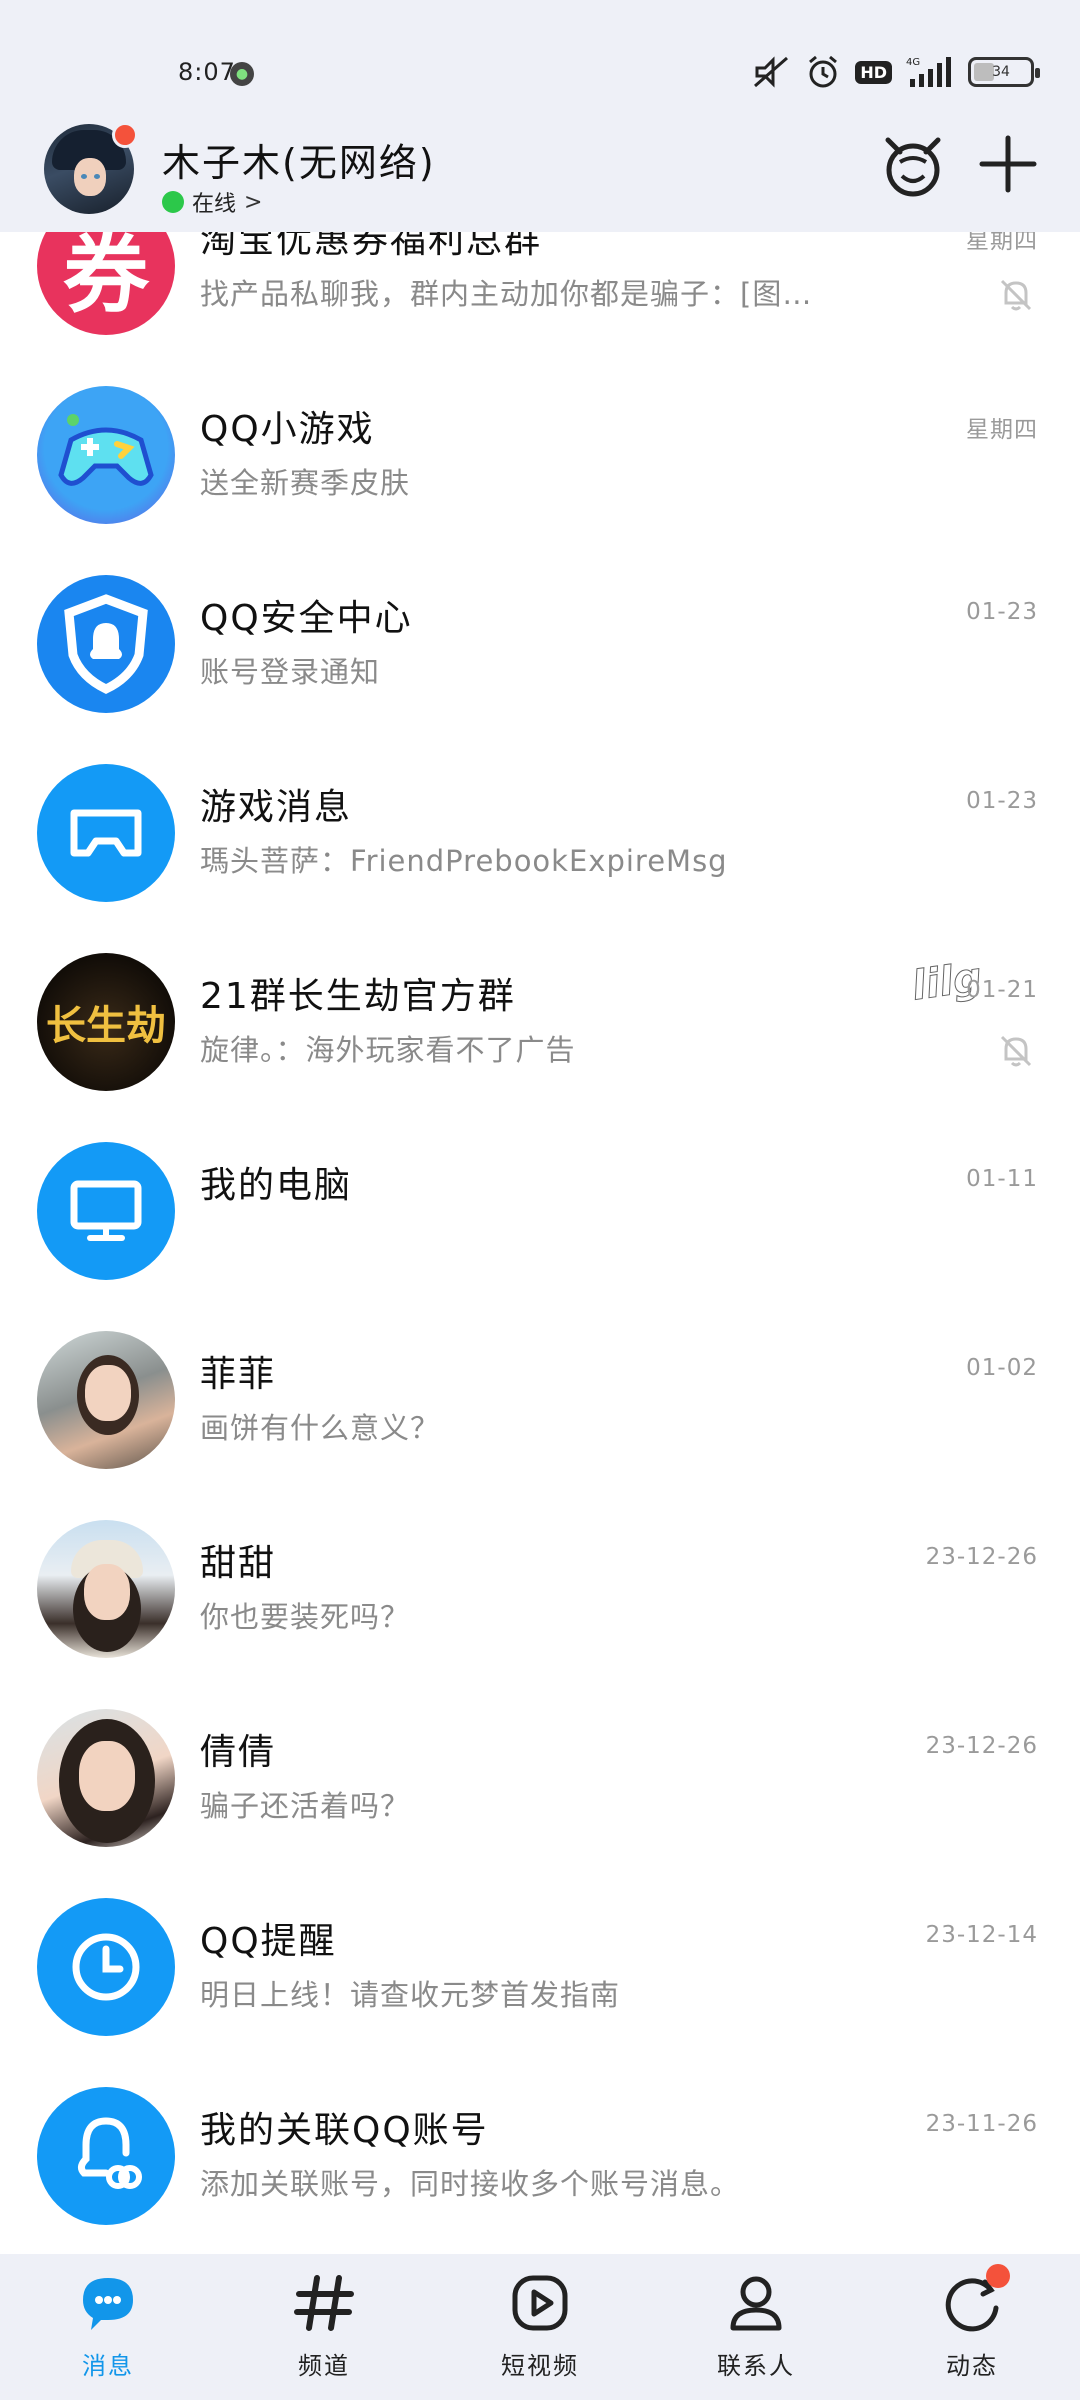  Describe the element at coordinates (344, 2130) in the screenshot. I see `chat-title: 我的关联QQ账号` at that location.